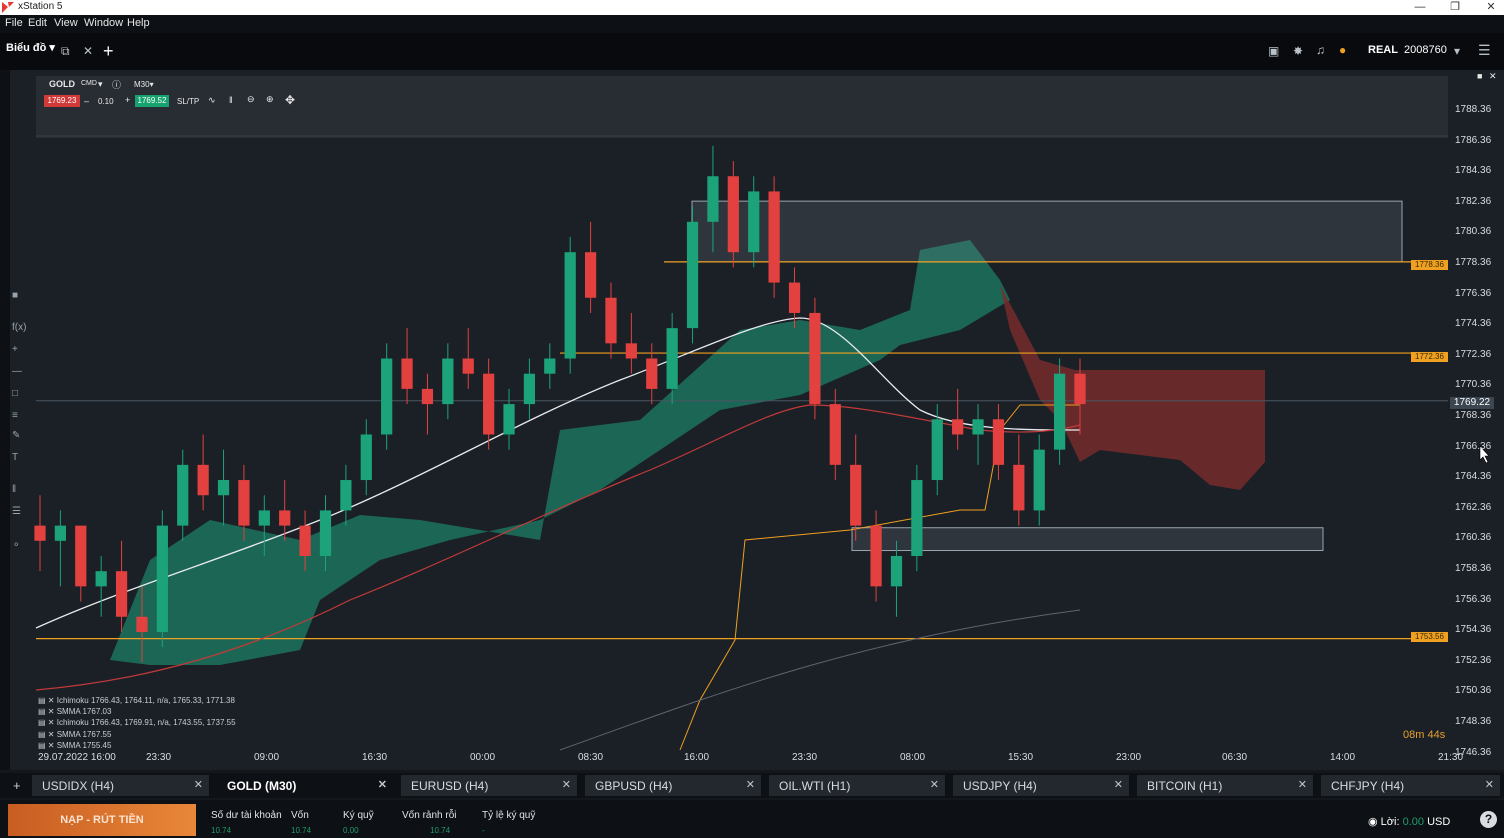  I want to click on legend-item: ▤ ✕ SMMA 1767.03, so click(74, 711).